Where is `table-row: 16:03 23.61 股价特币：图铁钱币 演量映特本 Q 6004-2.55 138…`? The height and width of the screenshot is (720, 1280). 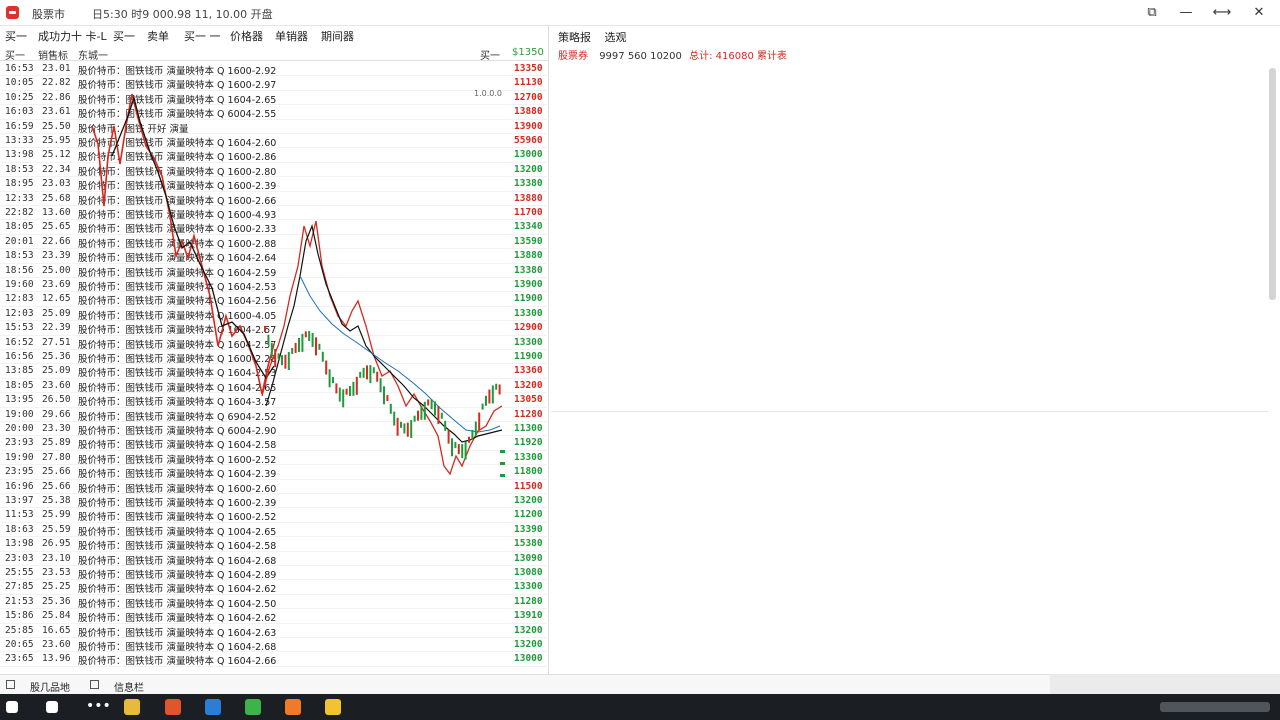
table-row: 16:03 23.61 股价特币：图铁钱币 演量映特本 Q 6004-2.55 138… is located at coordinates (274, 112).